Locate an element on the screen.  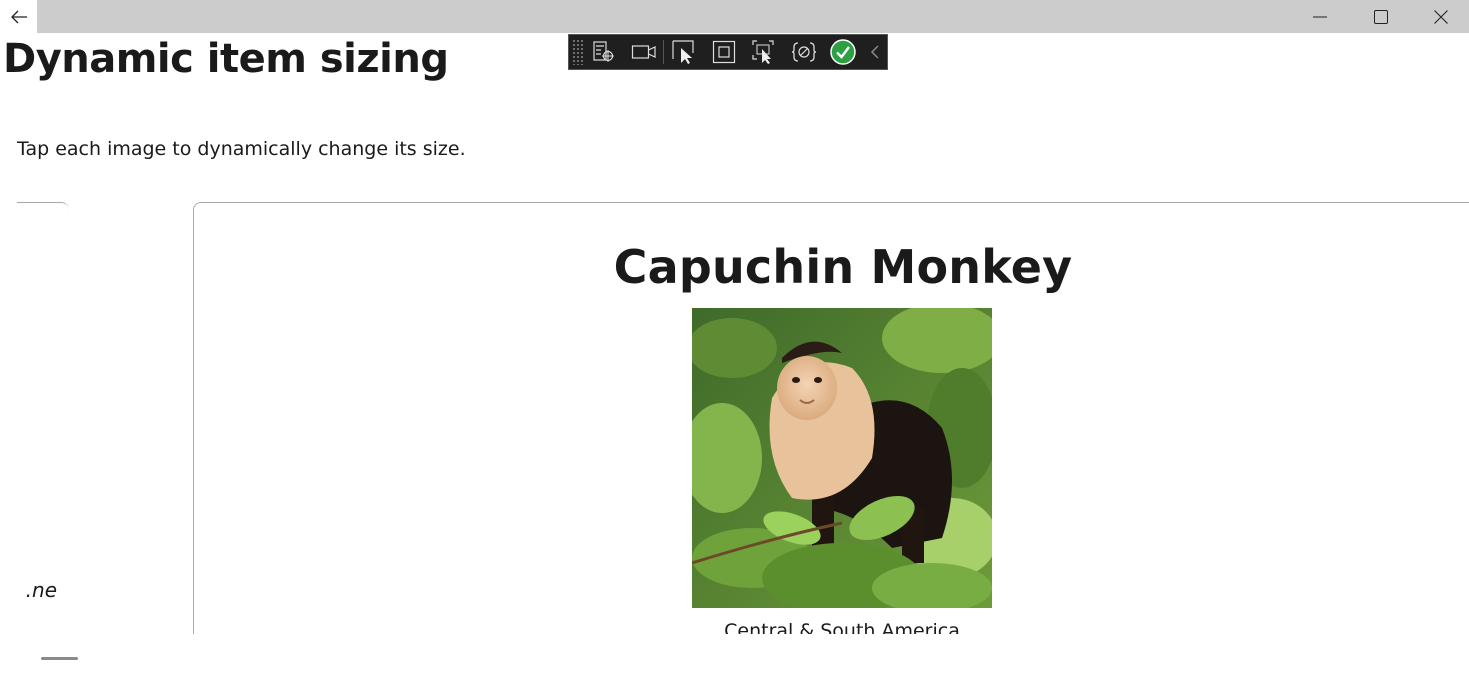
accessibility-check-icon is located at coordinates (843, 52).